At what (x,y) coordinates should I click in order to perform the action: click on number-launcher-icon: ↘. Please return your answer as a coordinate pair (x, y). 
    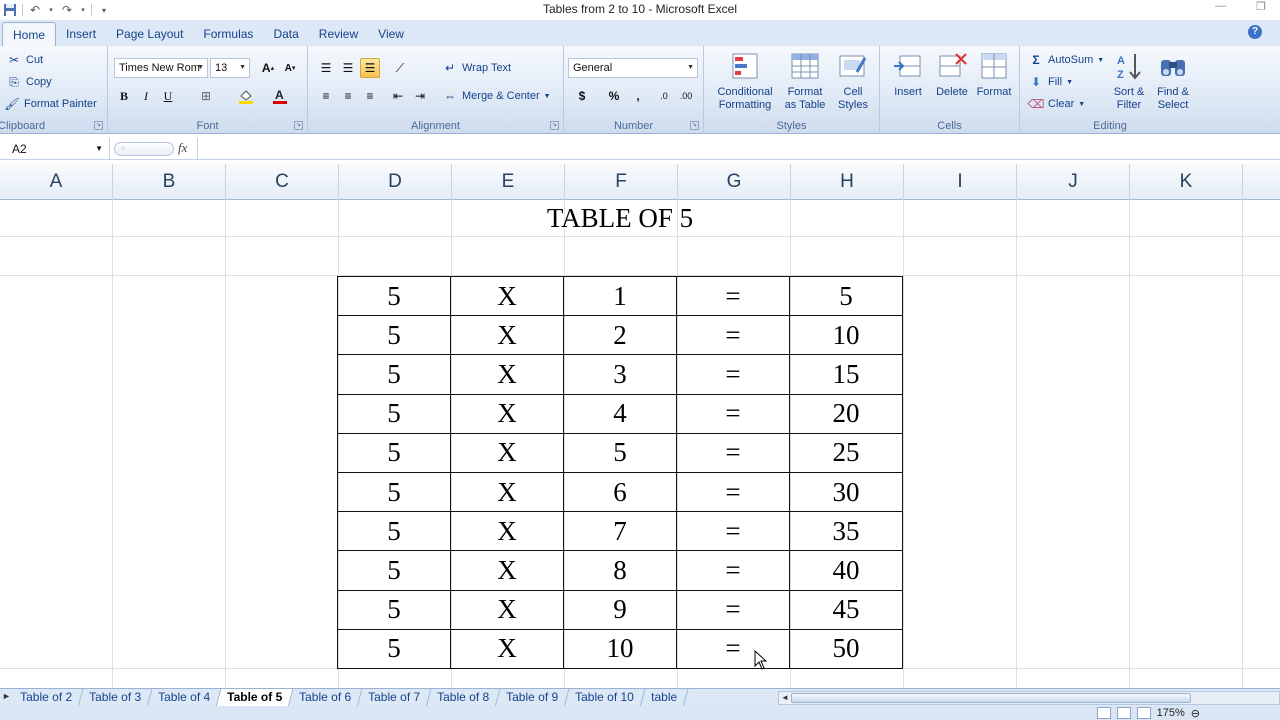
    Looking at the image, I should click on (694, 125).